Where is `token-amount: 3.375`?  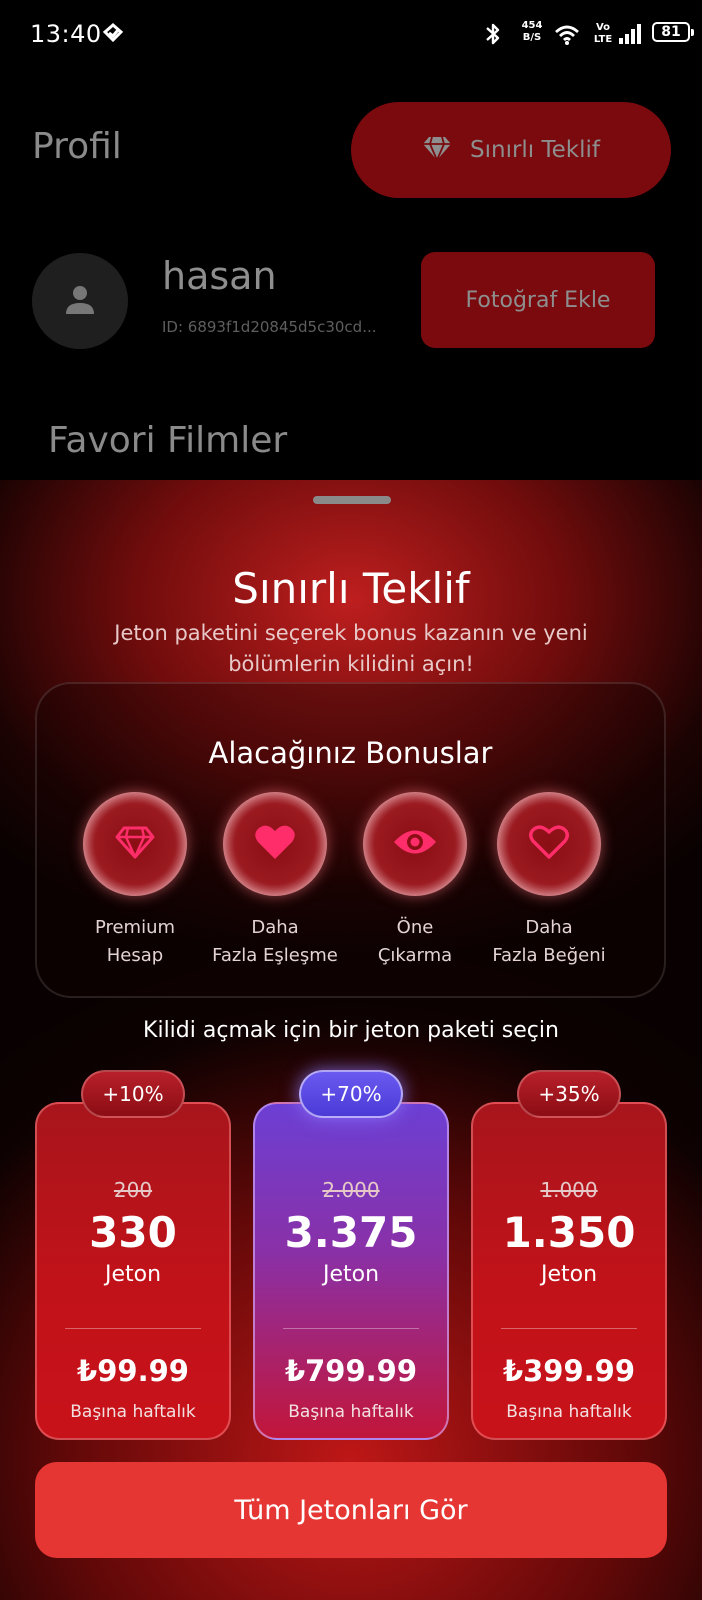 token-amount: 3.375 is located at coordinates (351, 1232).